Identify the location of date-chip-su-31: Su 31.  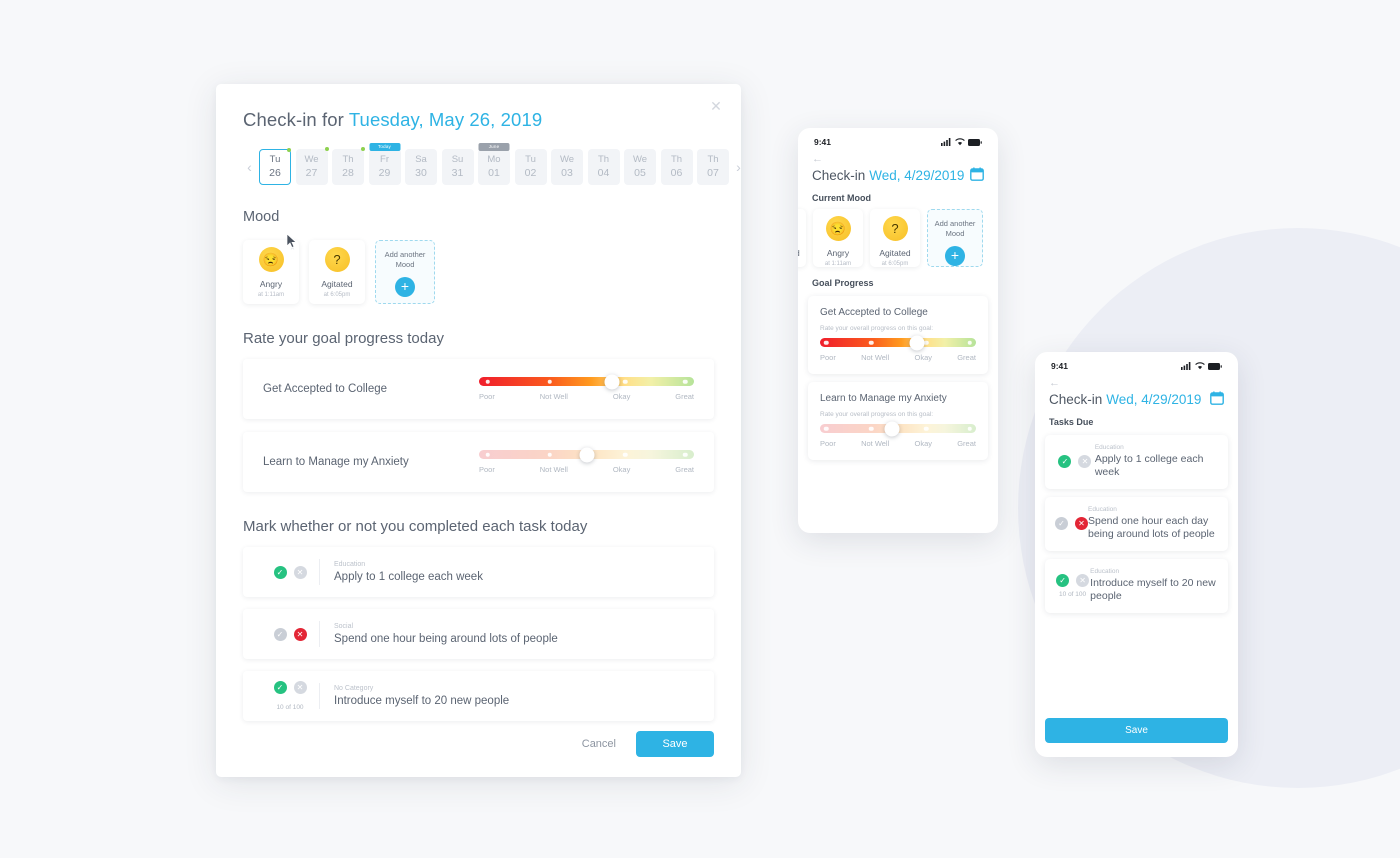
(457, 167).